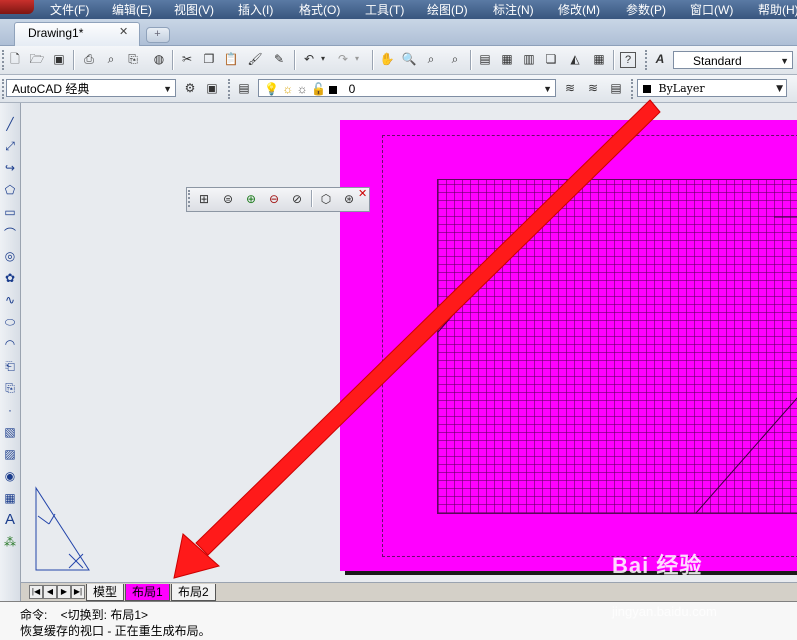  I want to click on menu-format: 格式(O), so click(319, 9).